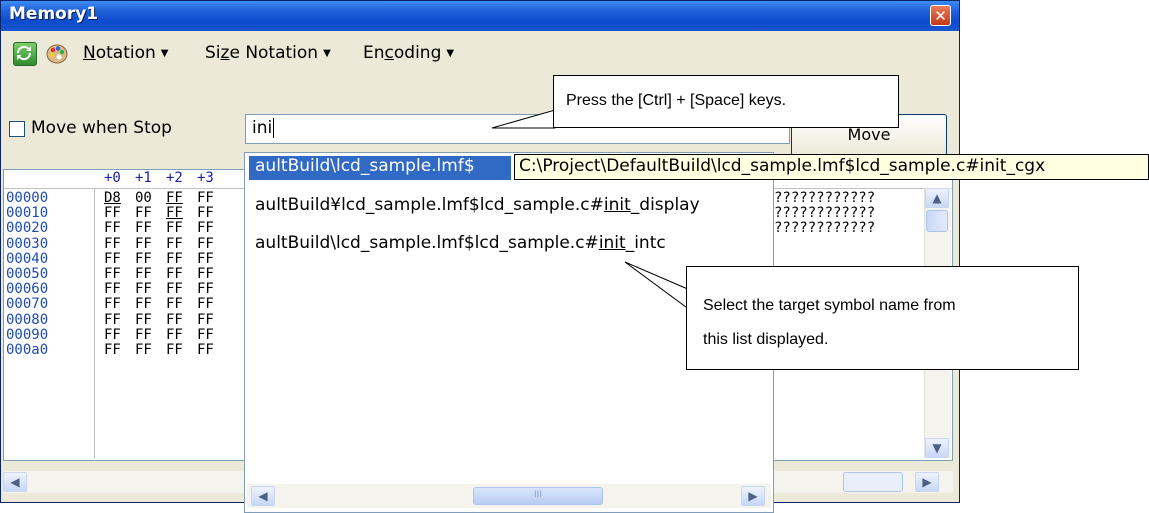 Image resolution: width=1149 pixels, height=513 pixels. Describe the element at coordinates (676, 100) in the screenshot. I see `keys-callout-text: Press the [Ctrl] + [Space] keys.` at that location.